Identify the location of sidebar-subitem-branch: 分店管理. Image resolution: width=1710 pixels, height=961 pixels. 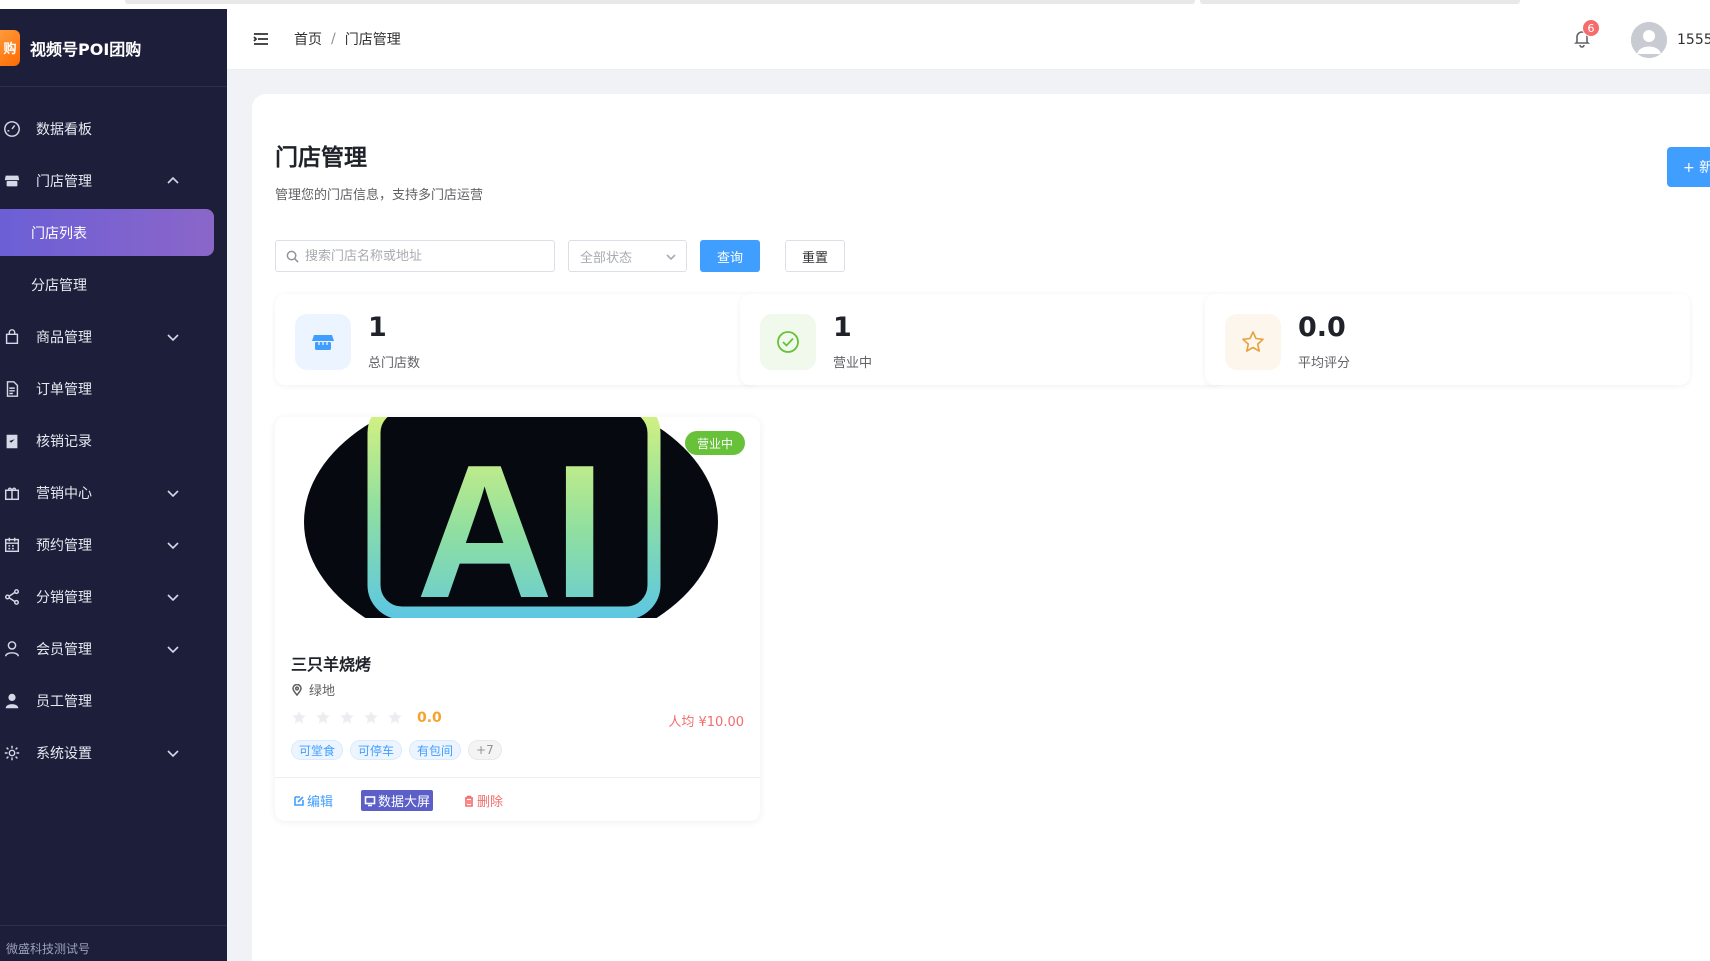
(113, 285).